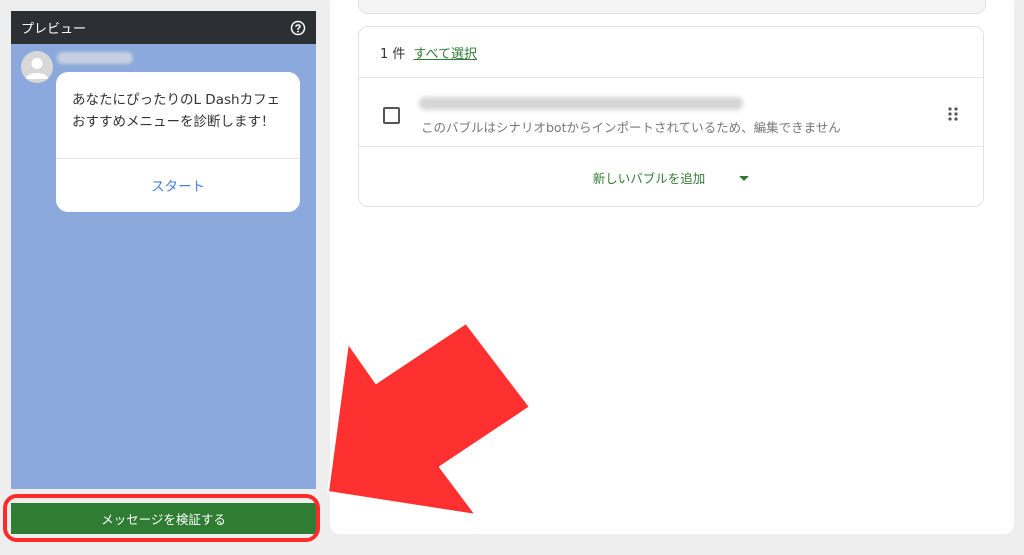  I want to click on start-action-button: スタート, so click(178, 185).